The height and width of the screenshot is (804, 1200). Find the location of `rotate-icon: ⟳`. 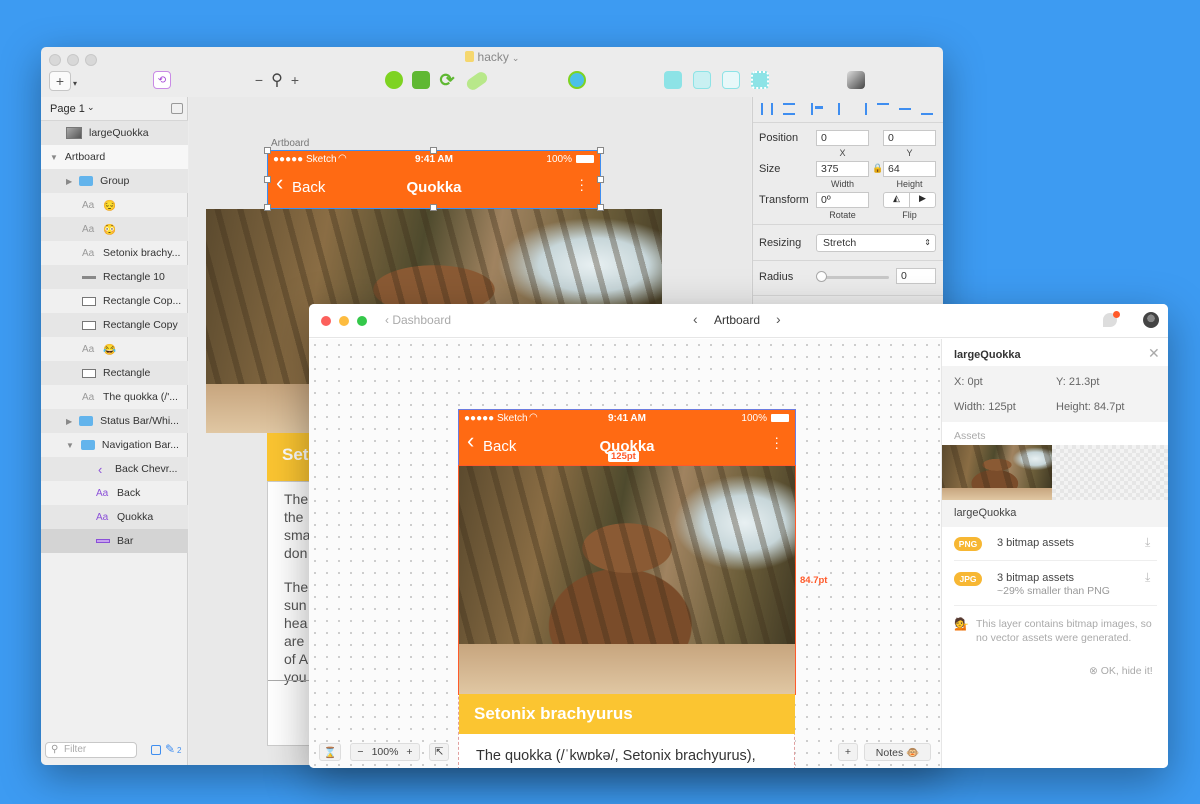

rotate-icon: ⟳ is located at coordinates (447, 80).